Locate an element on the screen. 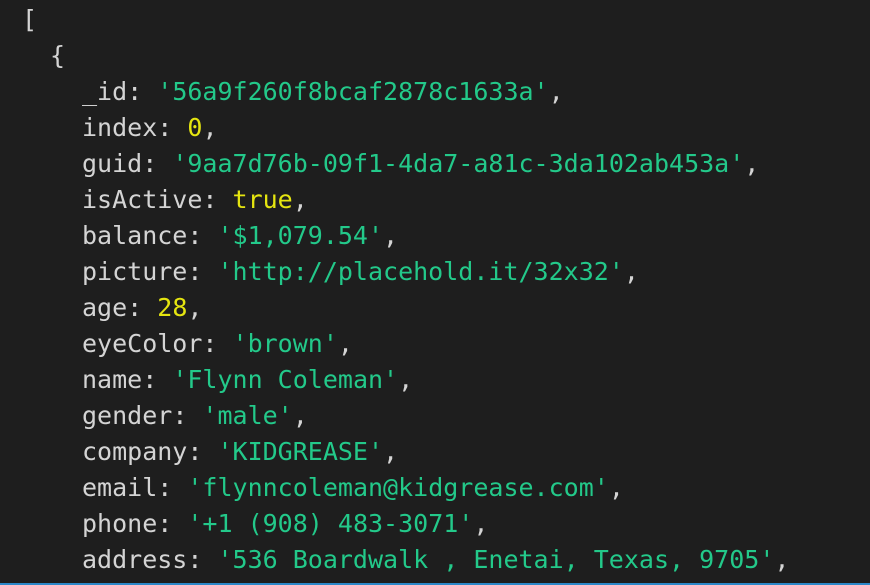 Image resolution: width=870 pixels, height=585 pixels. array-open-bracket: [ is located at coordinates (435, 20).